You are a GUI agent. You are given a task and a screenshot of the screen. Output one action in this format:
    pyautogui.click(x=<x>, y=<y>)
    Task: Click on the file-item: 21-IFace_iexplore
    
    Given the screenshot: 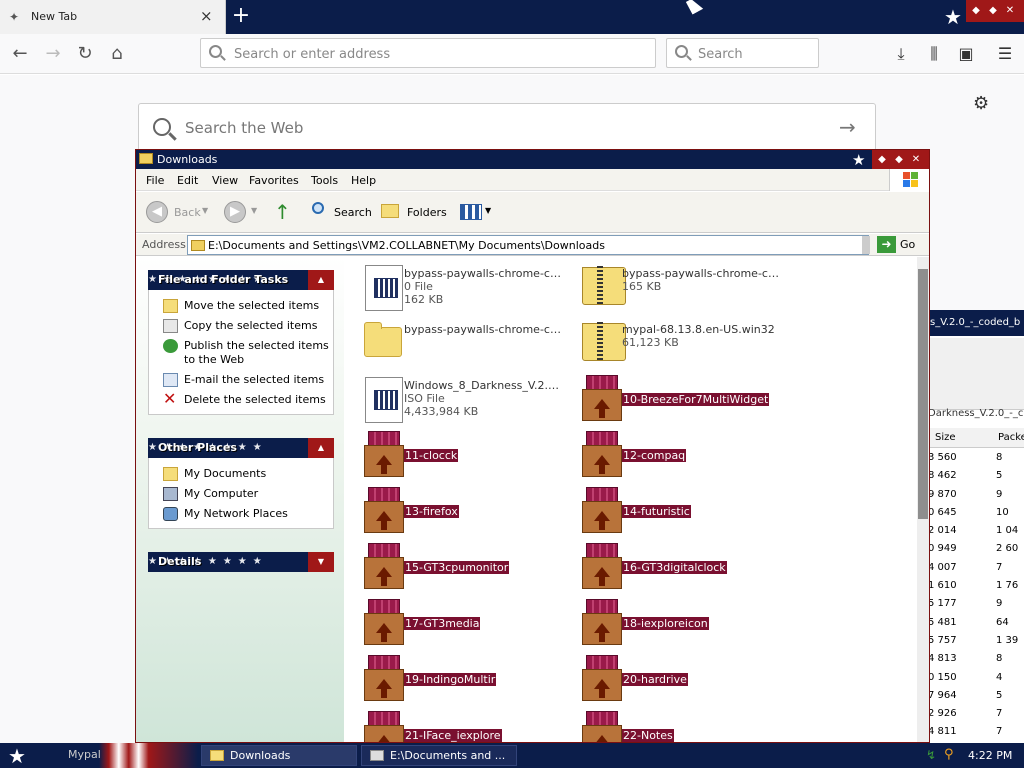 What is the action you would take?
    pyautogui.click(x=461, y=725)
    